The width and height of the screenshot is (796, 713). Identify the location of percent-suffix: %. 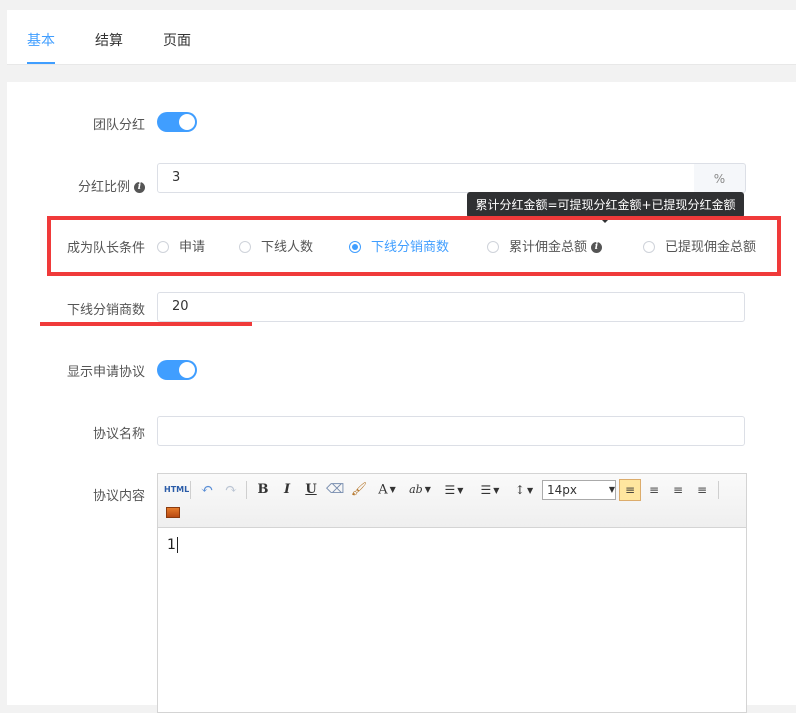
(720, 178).